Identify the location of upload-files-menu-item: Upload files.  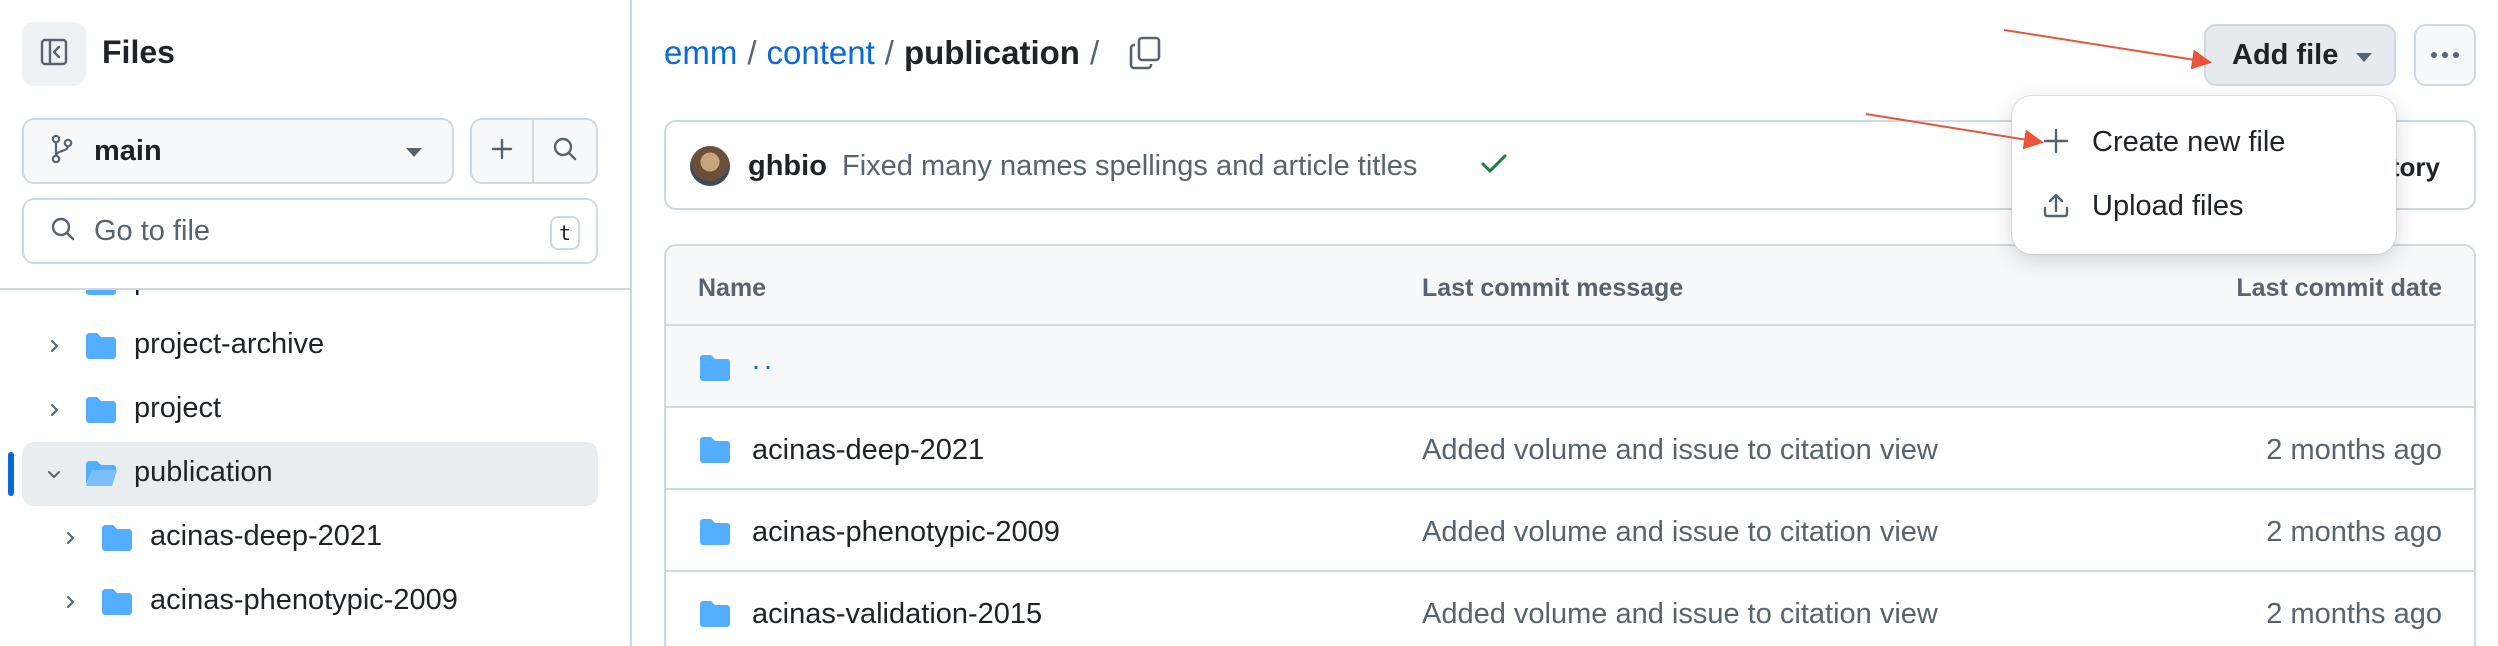
(2204, 205).